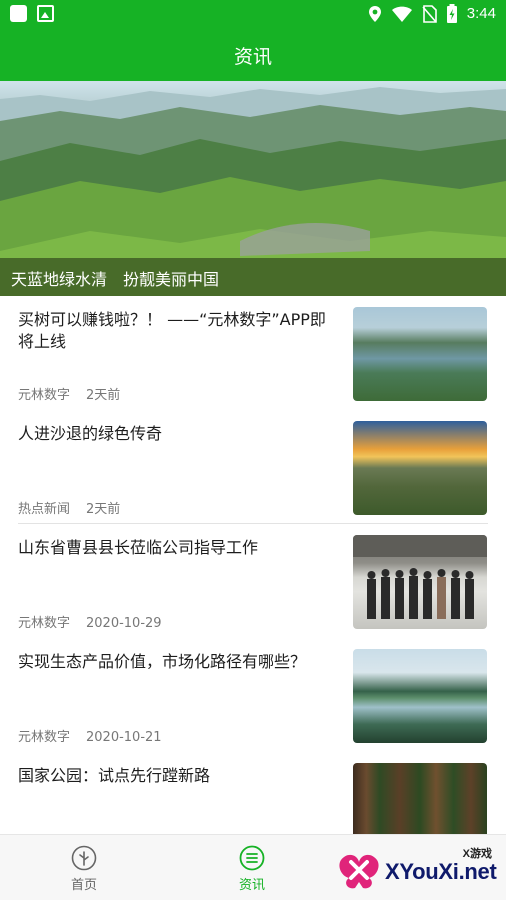  I want to click on location-icon, so click(374, 13).